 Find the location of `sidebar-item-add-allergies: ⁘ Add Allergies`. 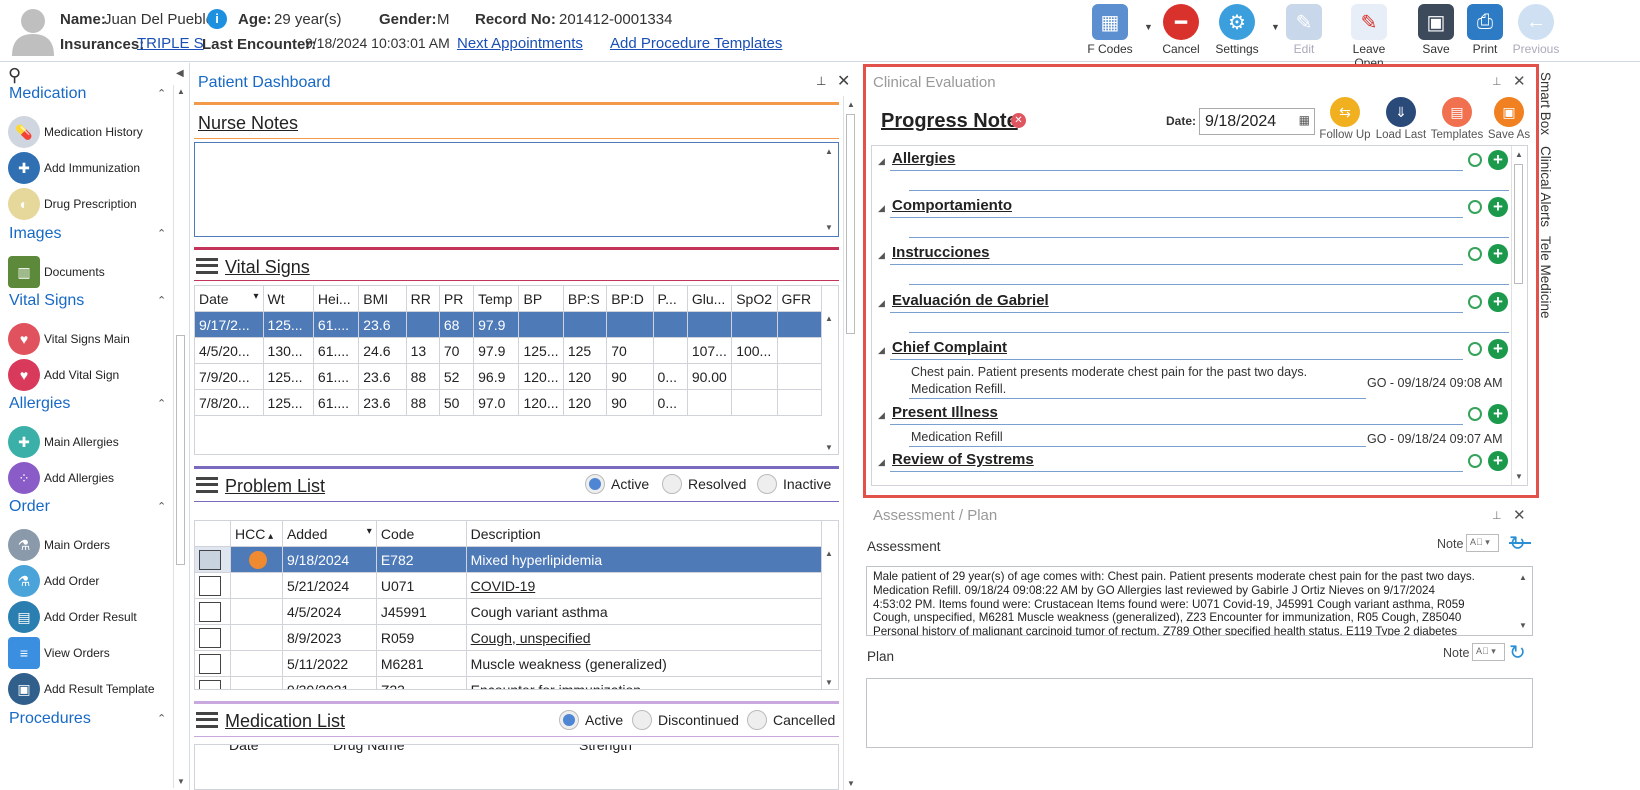

sidebar-item-add-allergies: ⁘ Add Allergies is located at coordinates (61, 478).